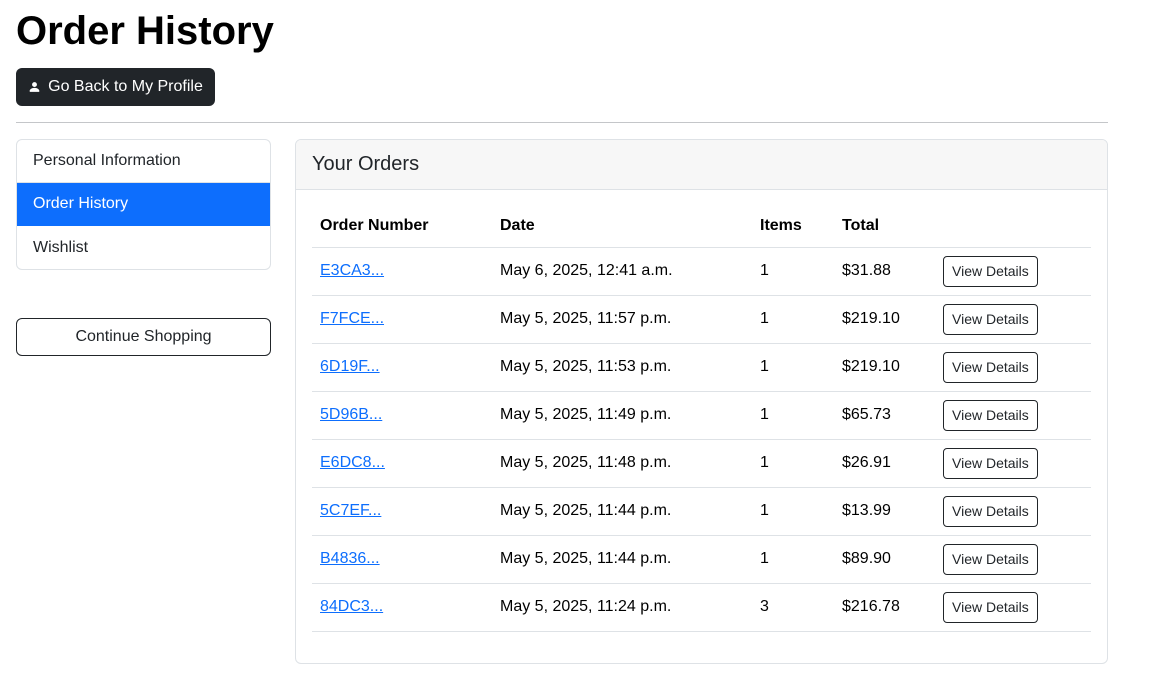 Image resolution: width=1156 pixels, height=693 pixels. What do you see at coordinates (622, 463) in the screenshot?
I see `order-date: May 5, 2025, 11:48 p.m.` at bounding box center [622, 463].